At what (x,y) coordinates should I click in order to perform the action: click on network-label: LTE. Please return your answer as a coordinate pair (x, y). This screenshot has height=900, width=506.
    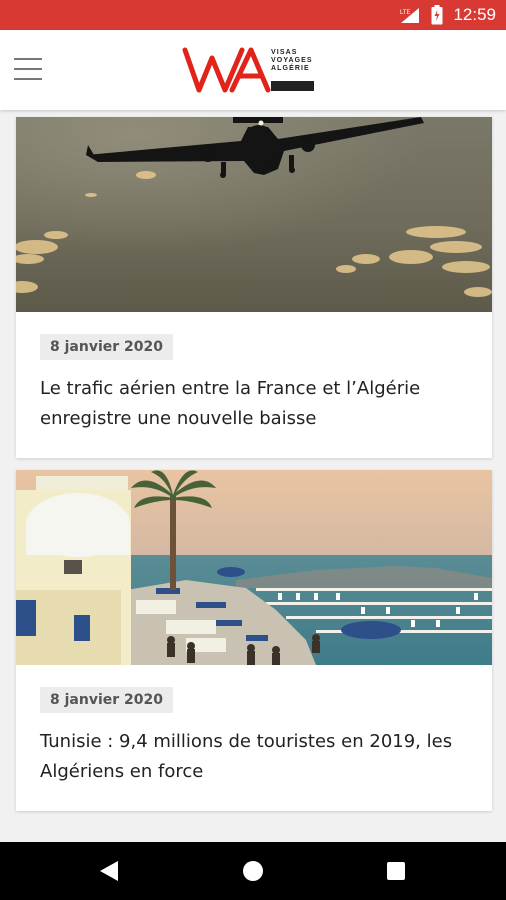
    Looking at the image, I should click on (405, 13).